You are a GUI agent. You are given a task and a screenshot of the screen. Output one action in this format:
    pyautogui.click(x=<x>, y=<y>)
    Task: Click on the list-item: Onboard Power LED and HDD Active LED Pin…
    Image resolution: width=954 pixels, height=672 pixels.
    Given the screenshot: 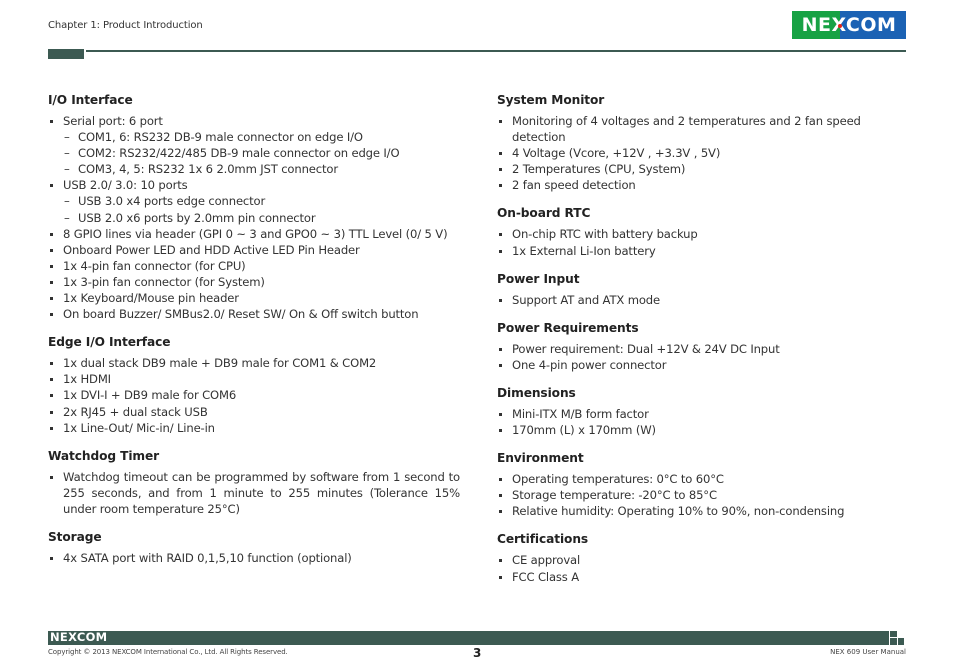 What is the action you would take?
    pyautogui.click(x=254, y=250)
    